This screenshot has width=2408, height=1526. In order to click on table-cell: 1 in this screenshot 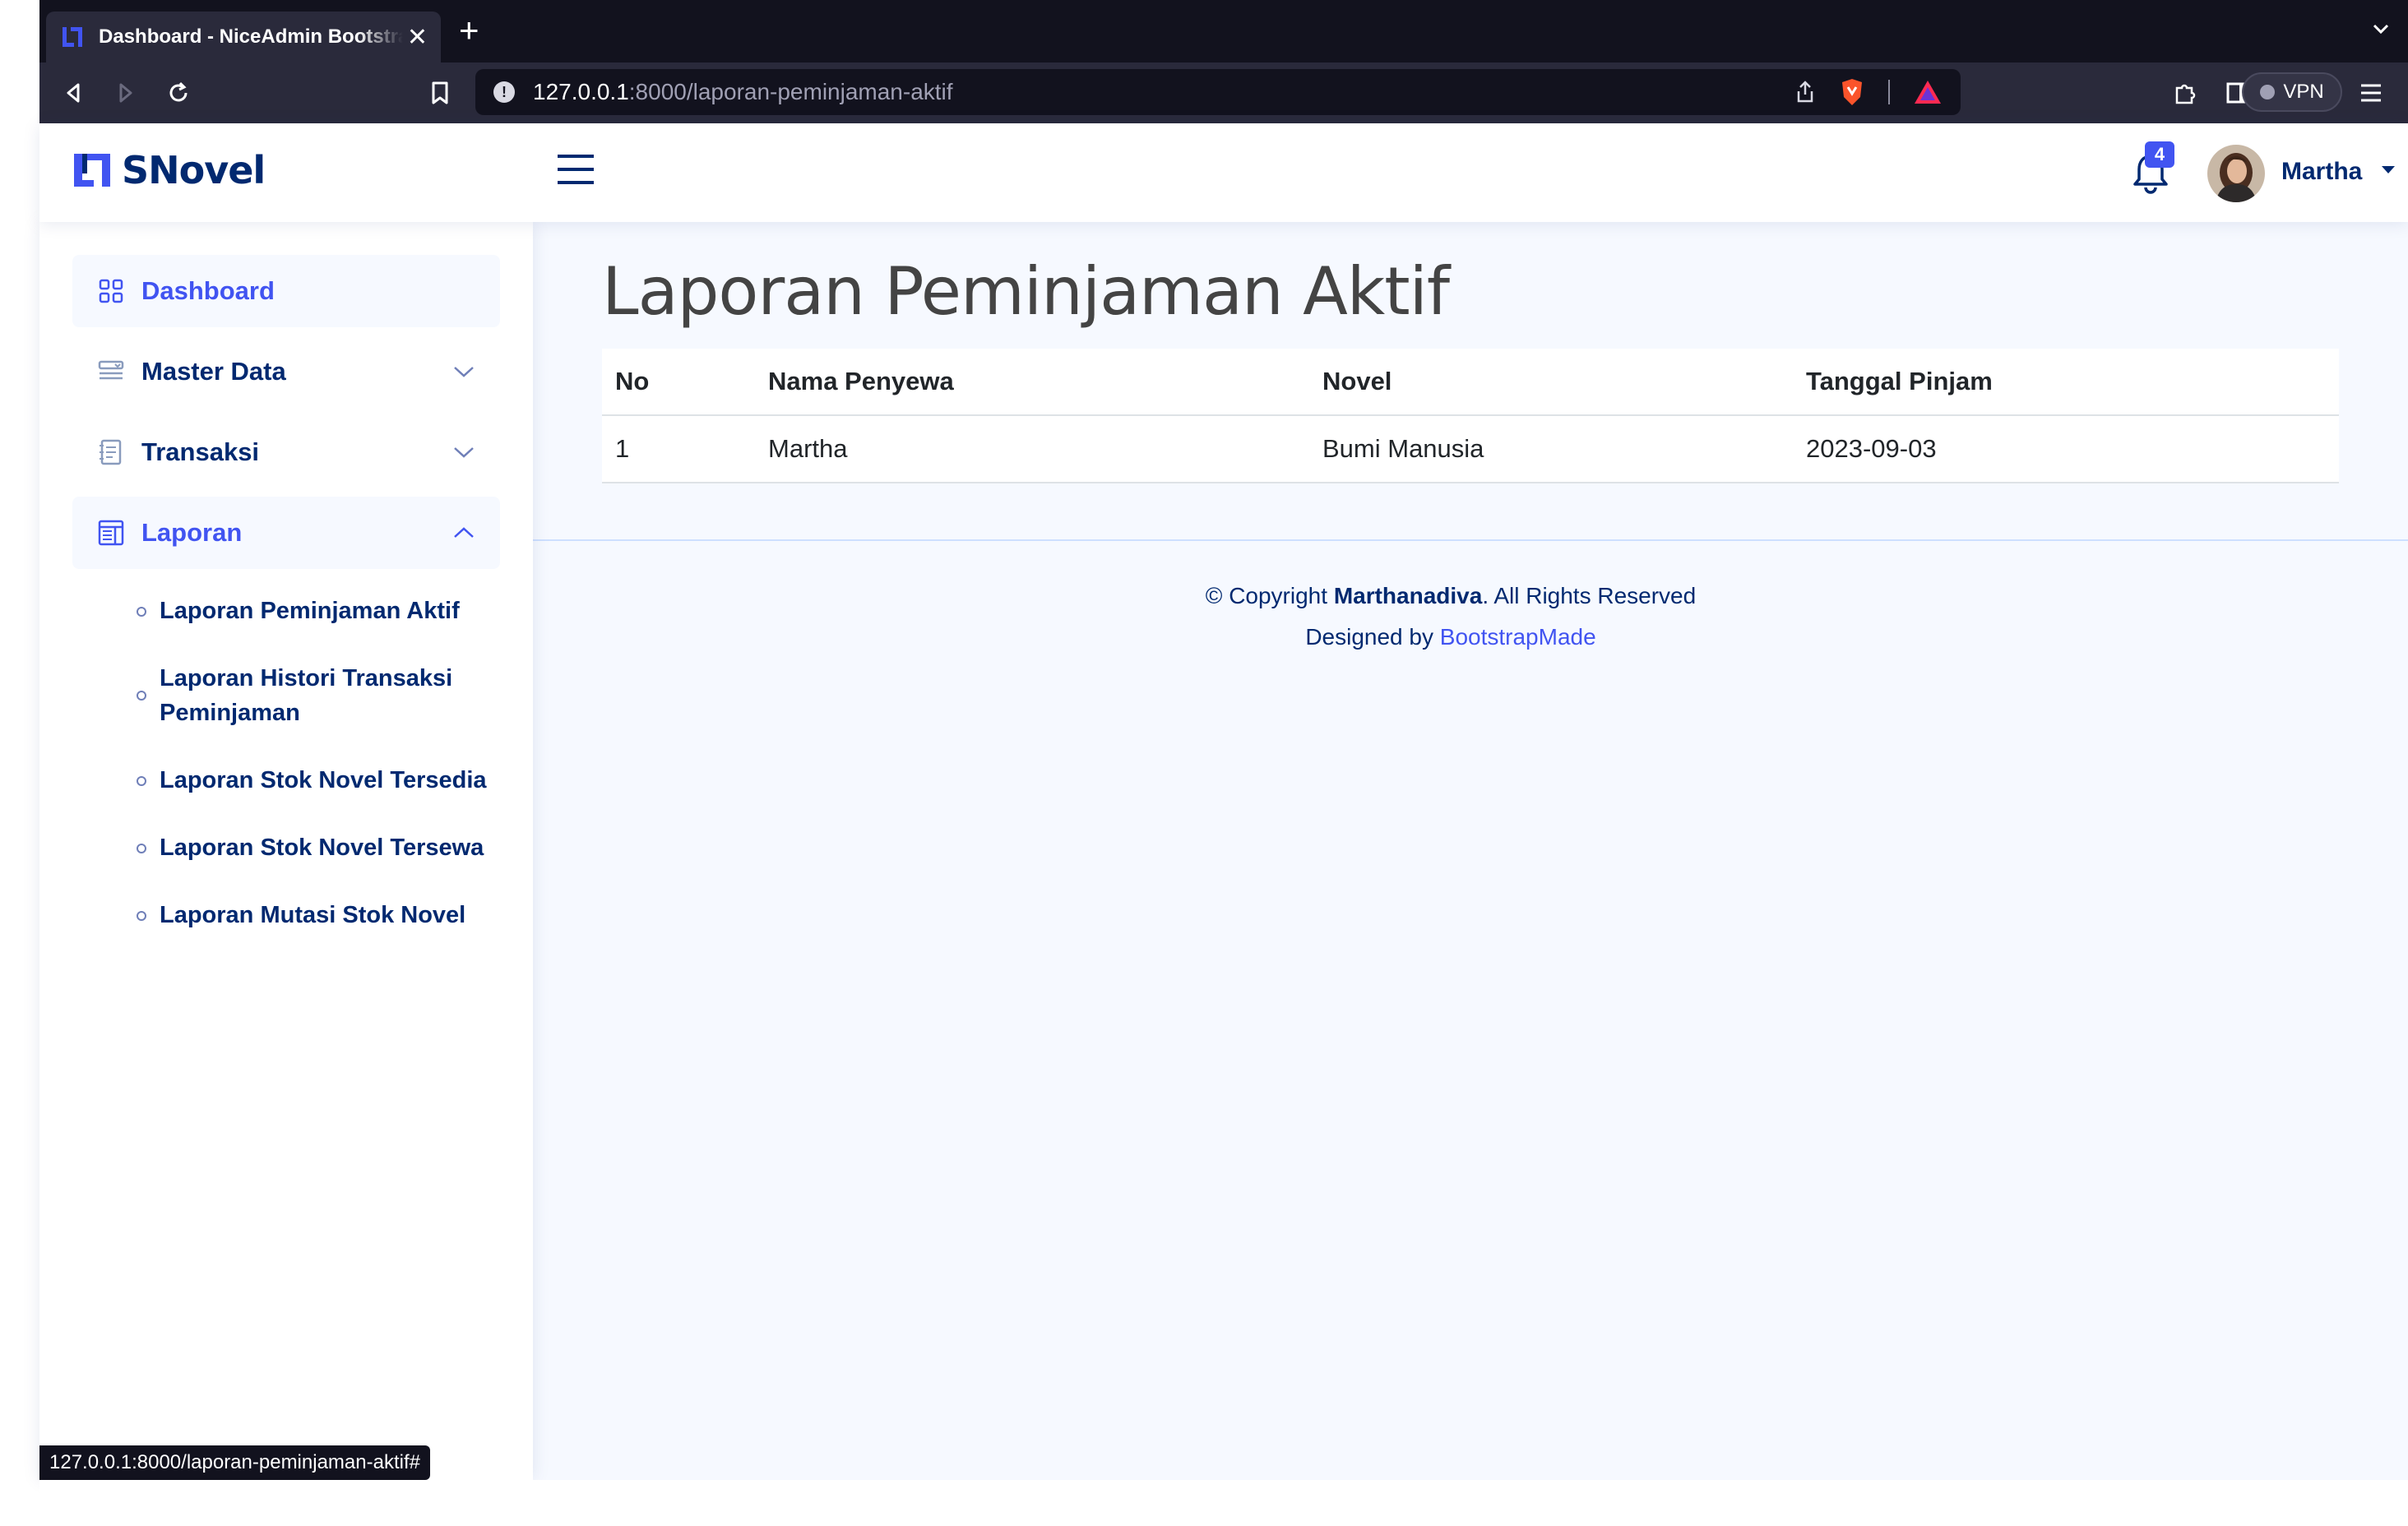, I will do `click(622, 448)`.